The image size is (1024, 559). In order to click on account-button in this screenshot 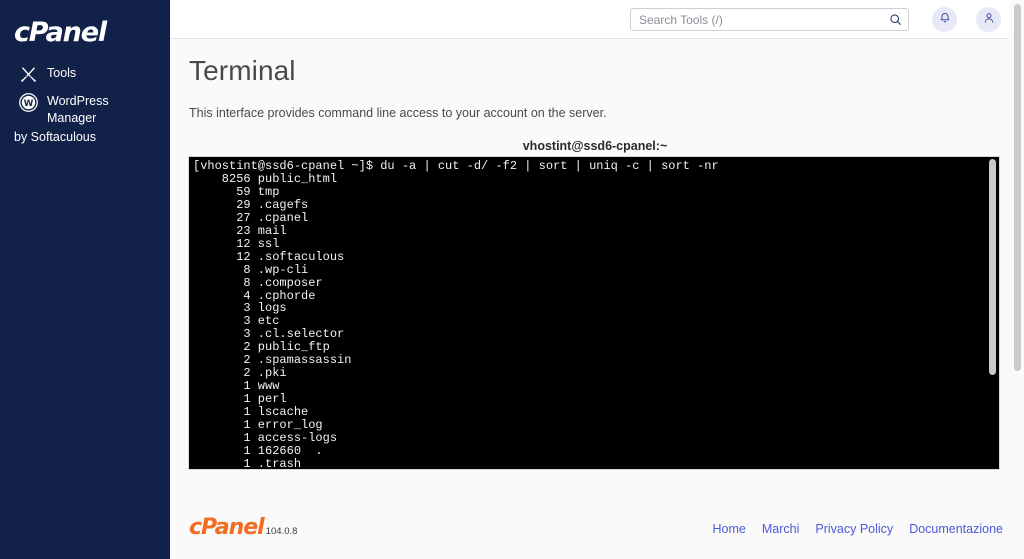, I will do `click(988, 19)`.